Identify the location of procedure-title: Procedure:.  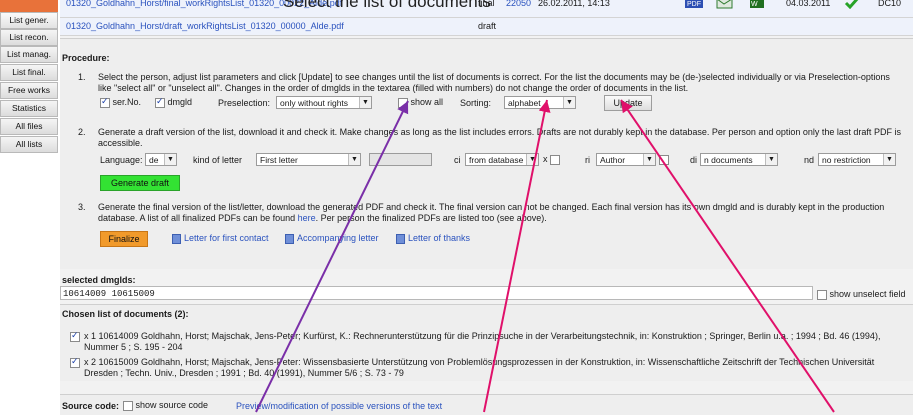
(86, 58).